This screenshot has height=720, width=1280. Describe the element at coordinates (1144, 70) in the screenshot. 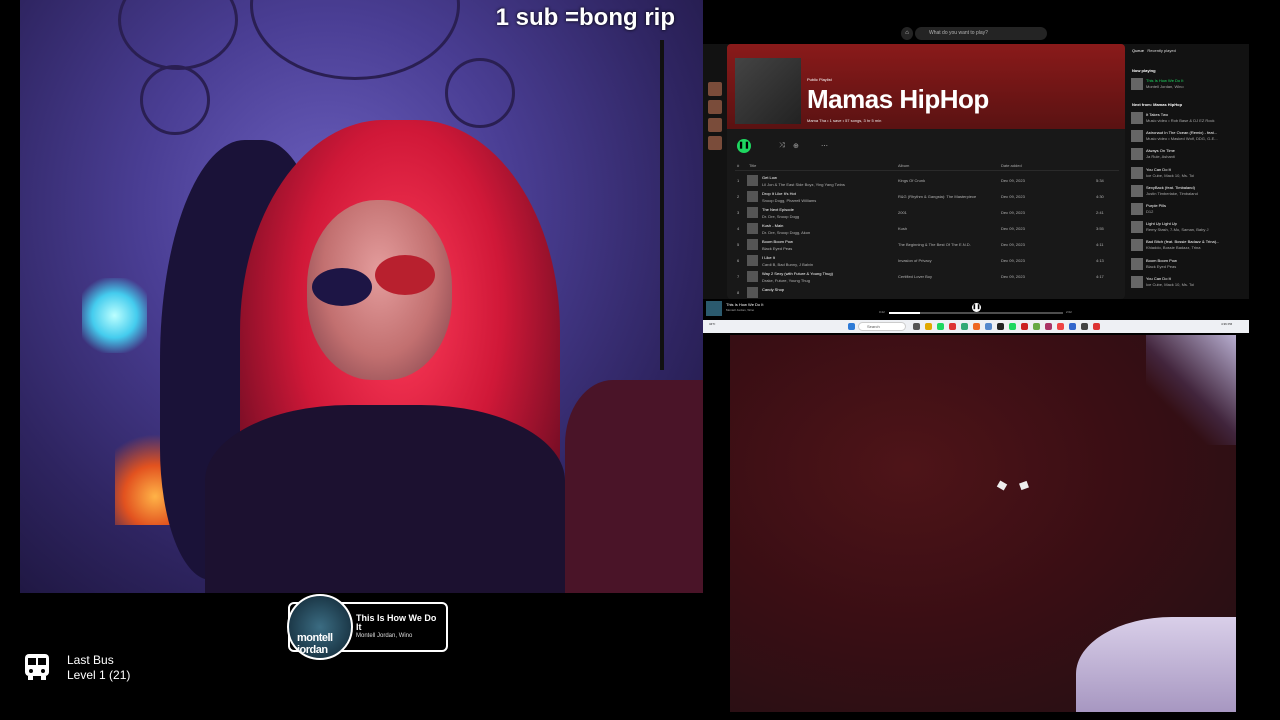

I see `now-playing-label: Now playing` at that location.